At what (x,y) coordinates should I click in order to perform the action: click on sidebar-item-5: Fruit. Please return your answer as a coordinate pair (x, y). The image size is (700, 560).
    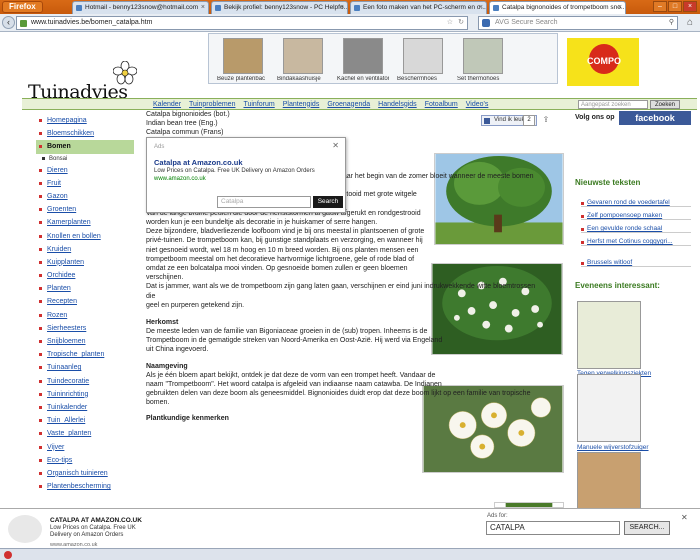
    Looking at the image, I should click on (85, 183).